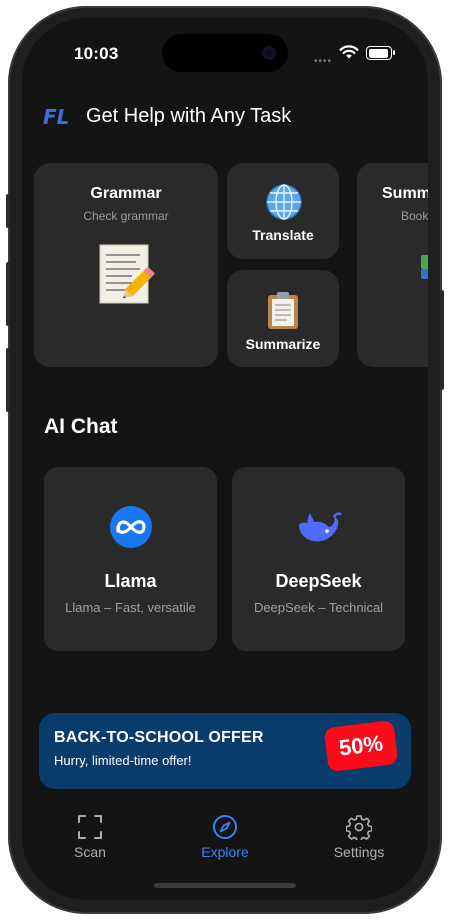  Describe the element at coordinates (8, 294) in the screenshot. I see `volume-up-button` at that location.